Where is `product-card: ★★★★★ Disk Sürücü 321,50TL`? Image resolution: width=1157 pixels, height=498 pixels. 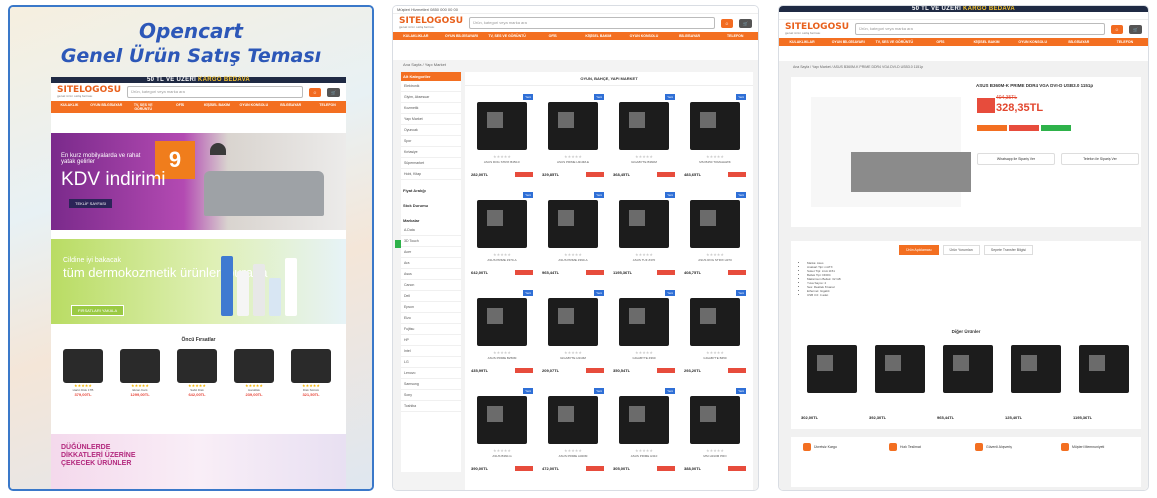 product-card: ★★★★★ Disk Sürücü 321,50TL is located at coordinates (311, 385).